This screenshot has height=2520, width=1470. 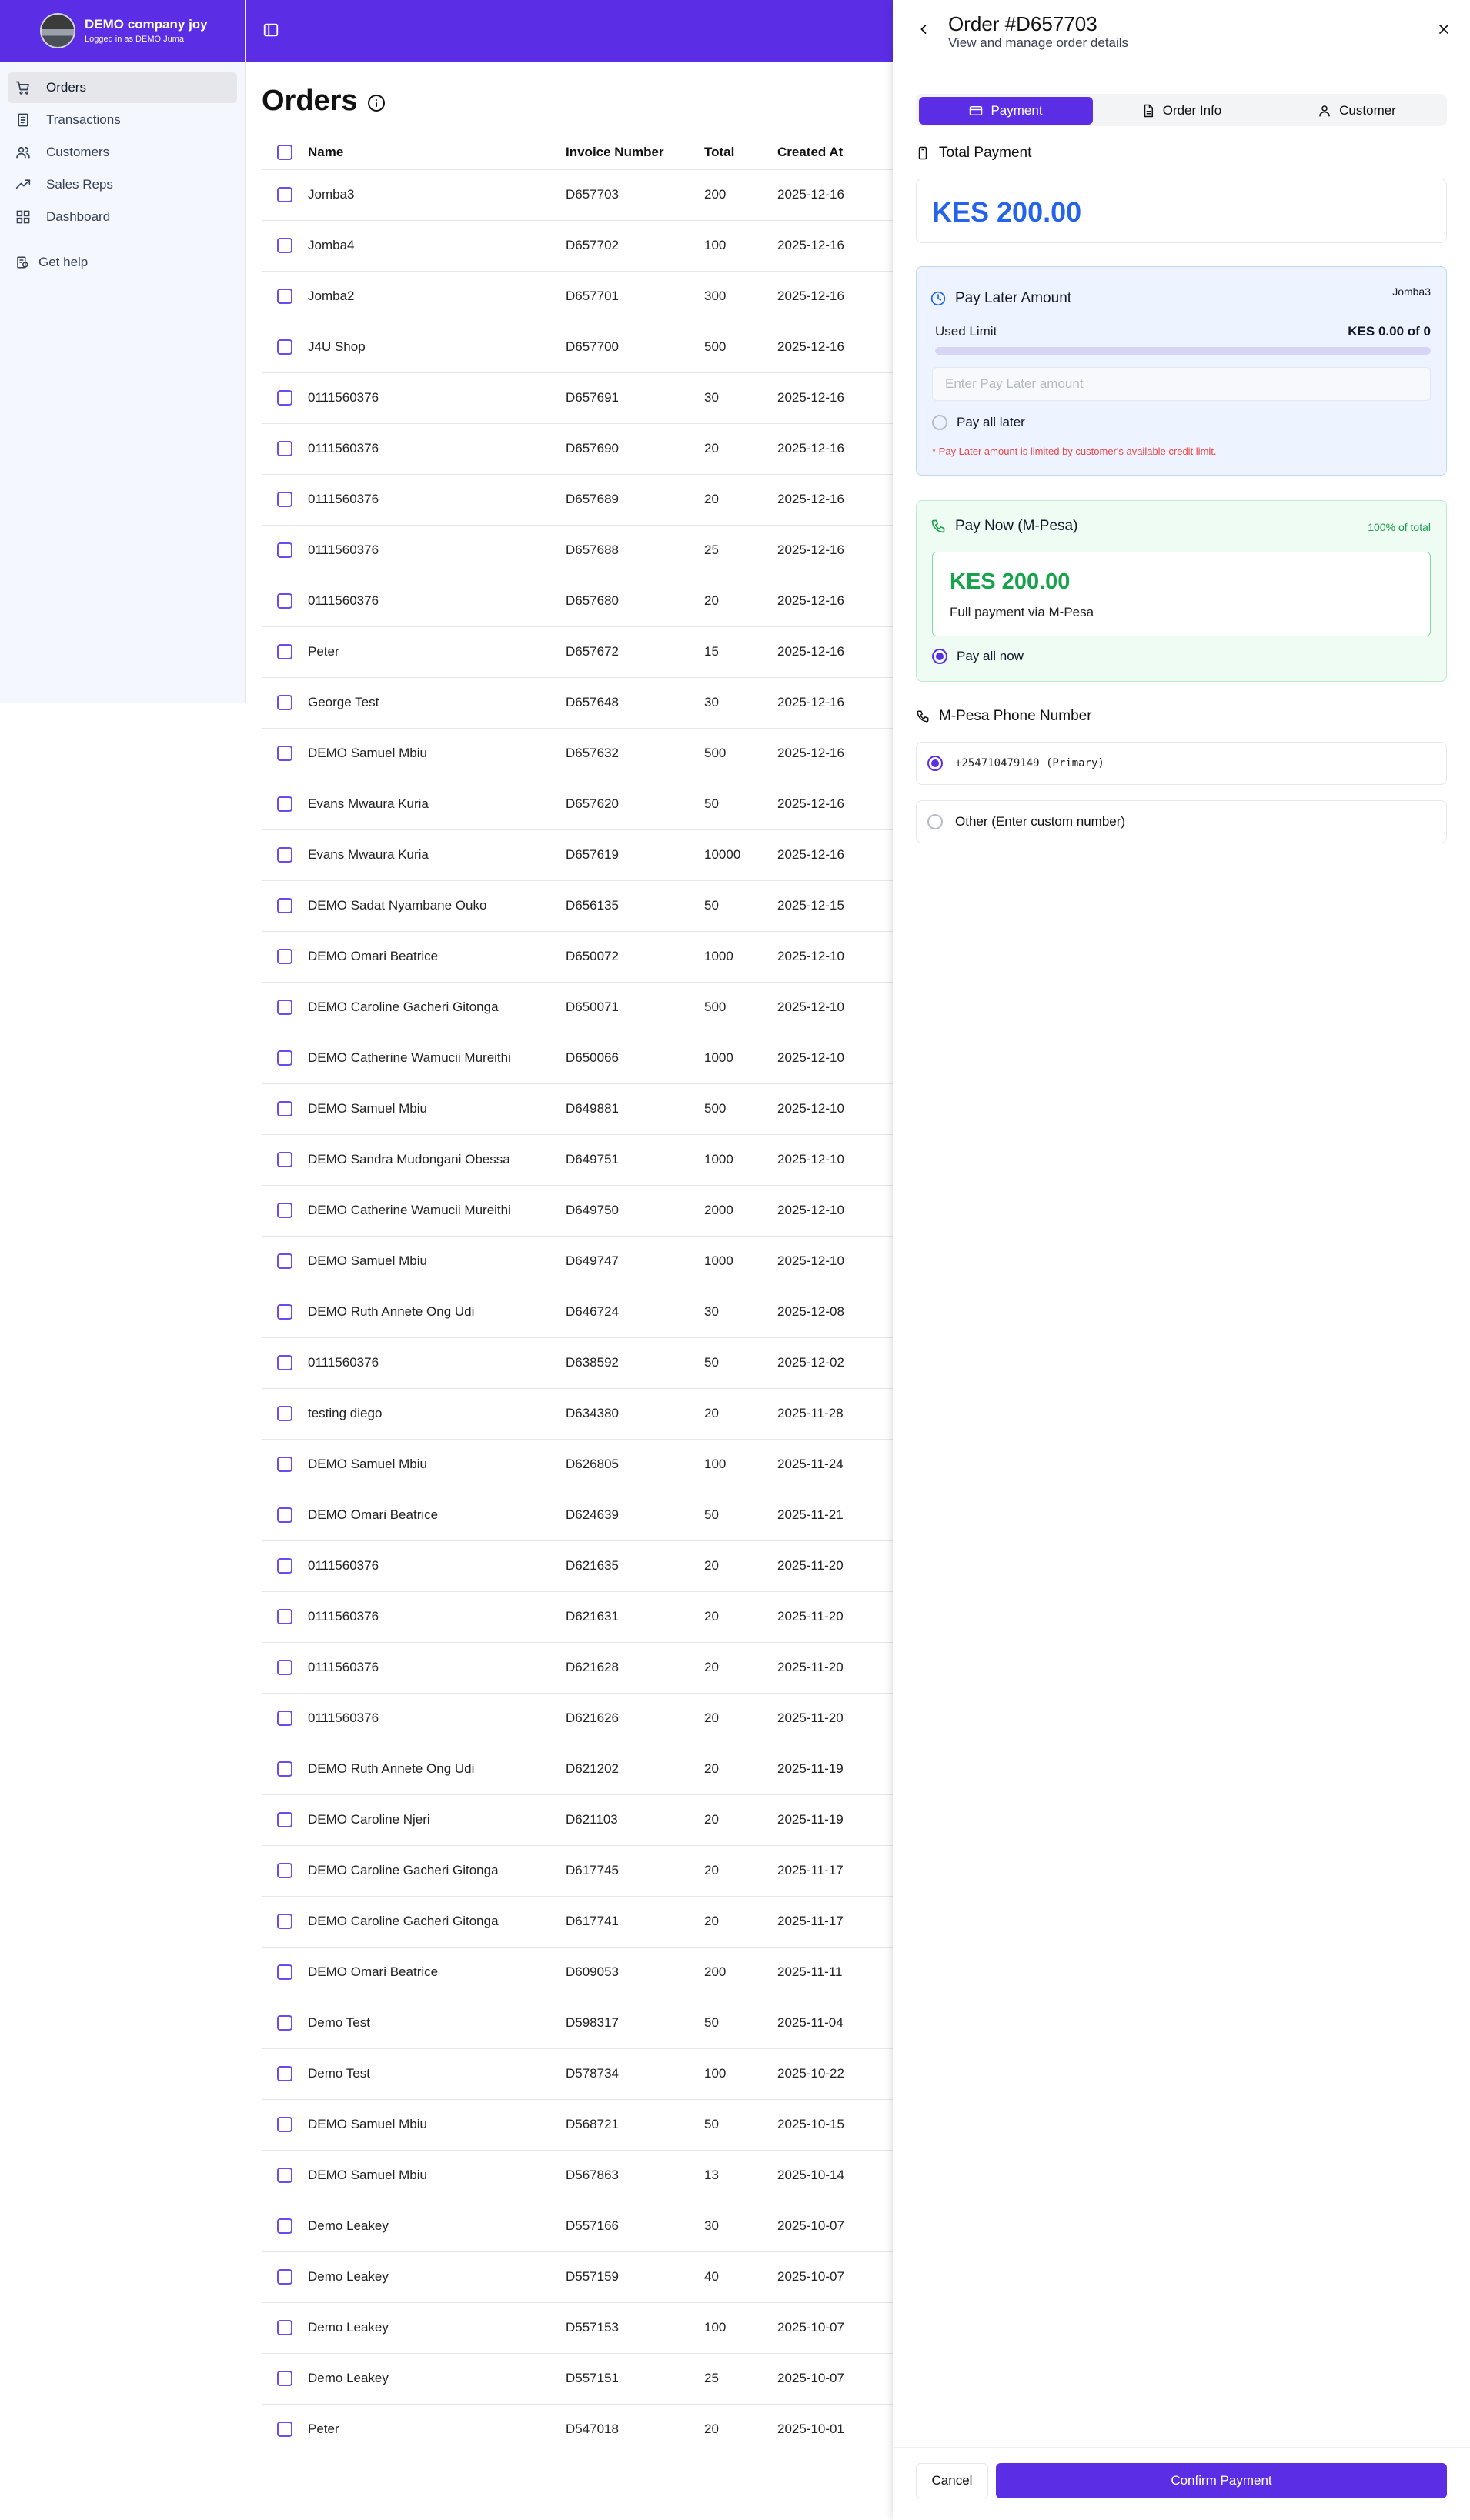 I want to click on table-row: Jomba2 D657701 300 2025-12-16, so click(x=577, y=296).